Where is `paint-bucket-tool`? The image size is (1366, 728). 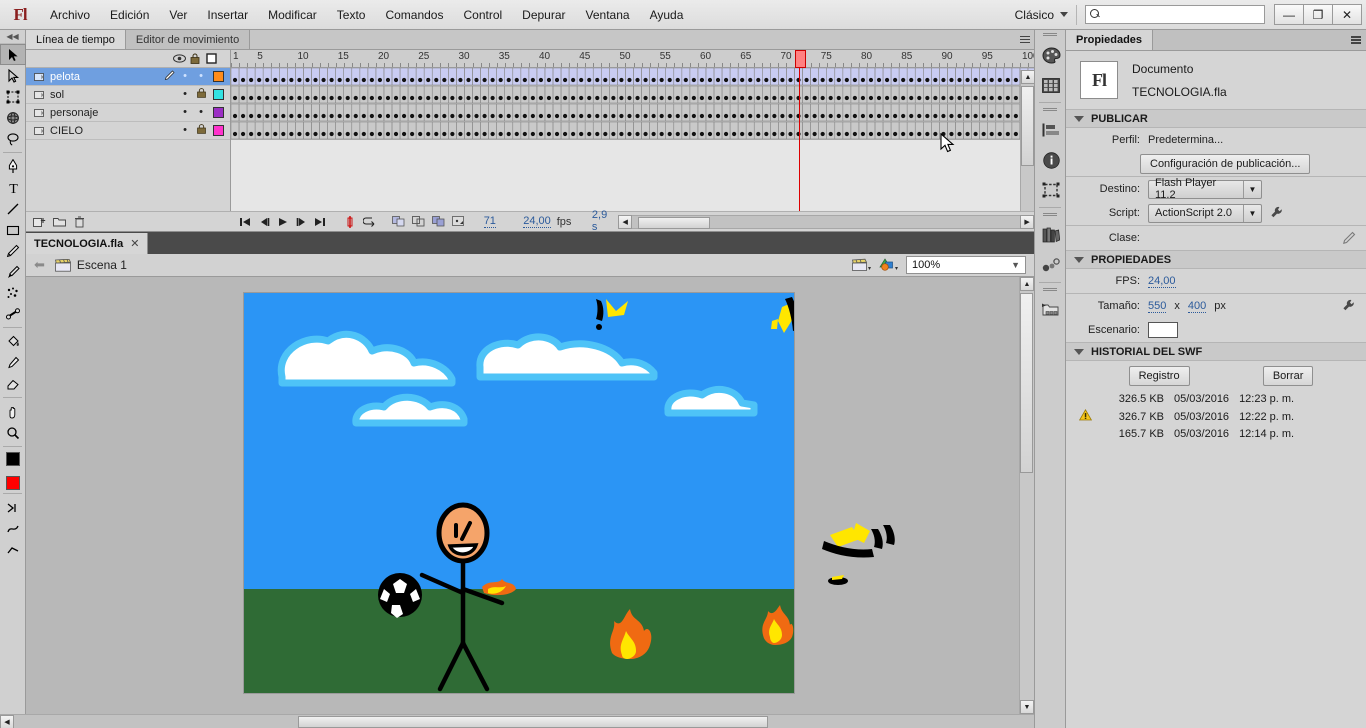
paint-bucket-tool is located at coordinates (13, 341).